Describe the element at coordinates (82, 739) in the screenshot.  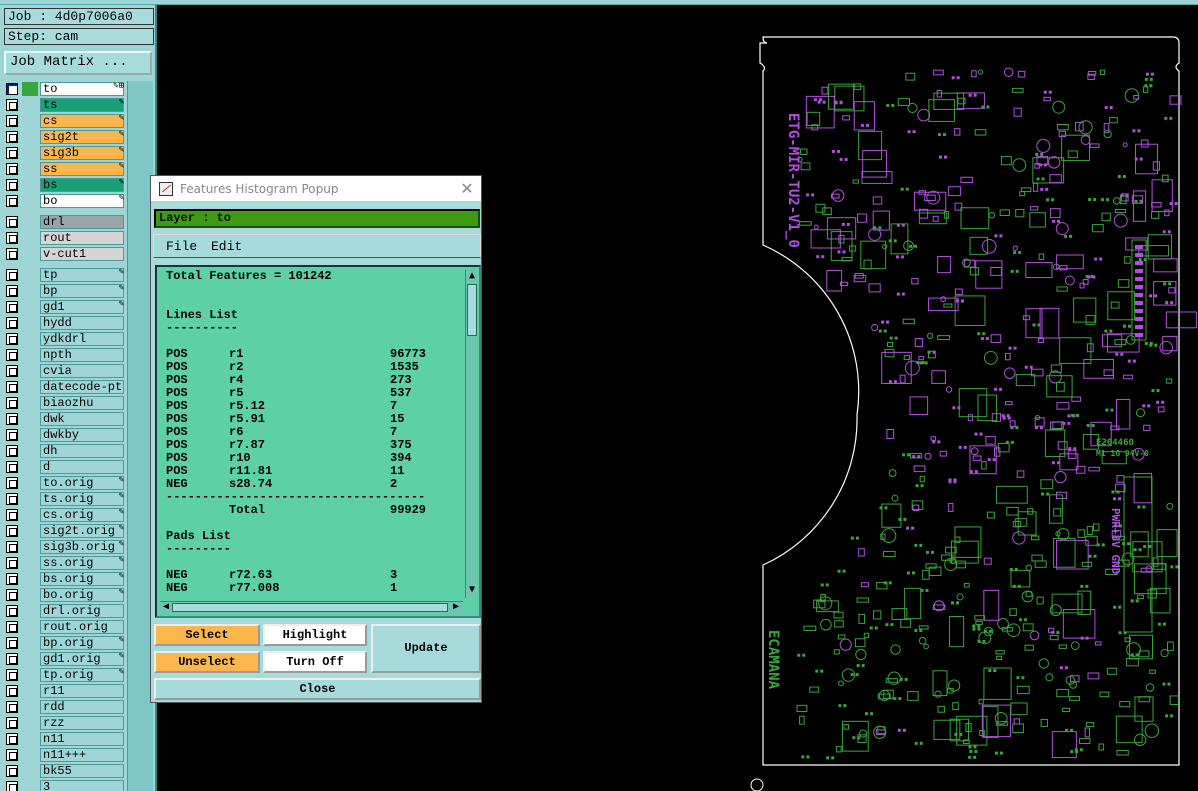
I see `layer-name: n11` at that location.